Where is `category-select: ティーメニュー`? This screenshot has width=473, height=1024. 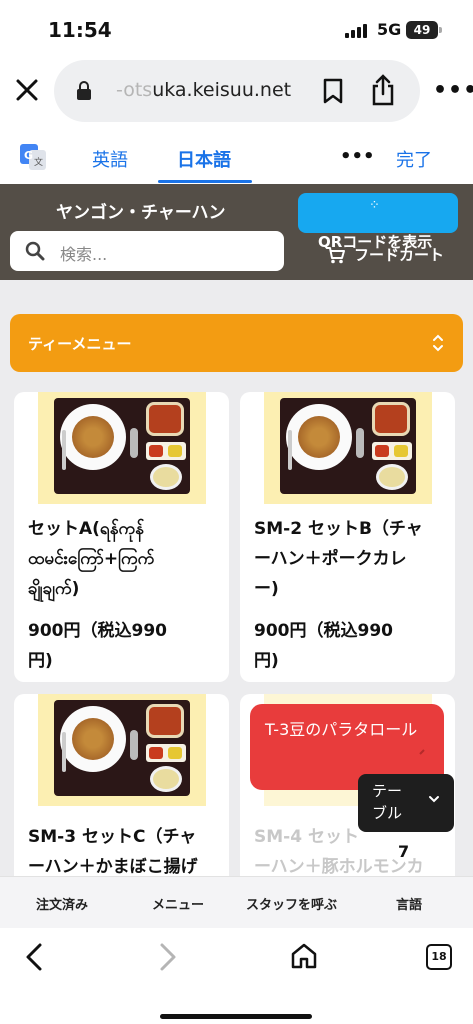 category-select: ティーメニュー is located at coordinates (236, 343).